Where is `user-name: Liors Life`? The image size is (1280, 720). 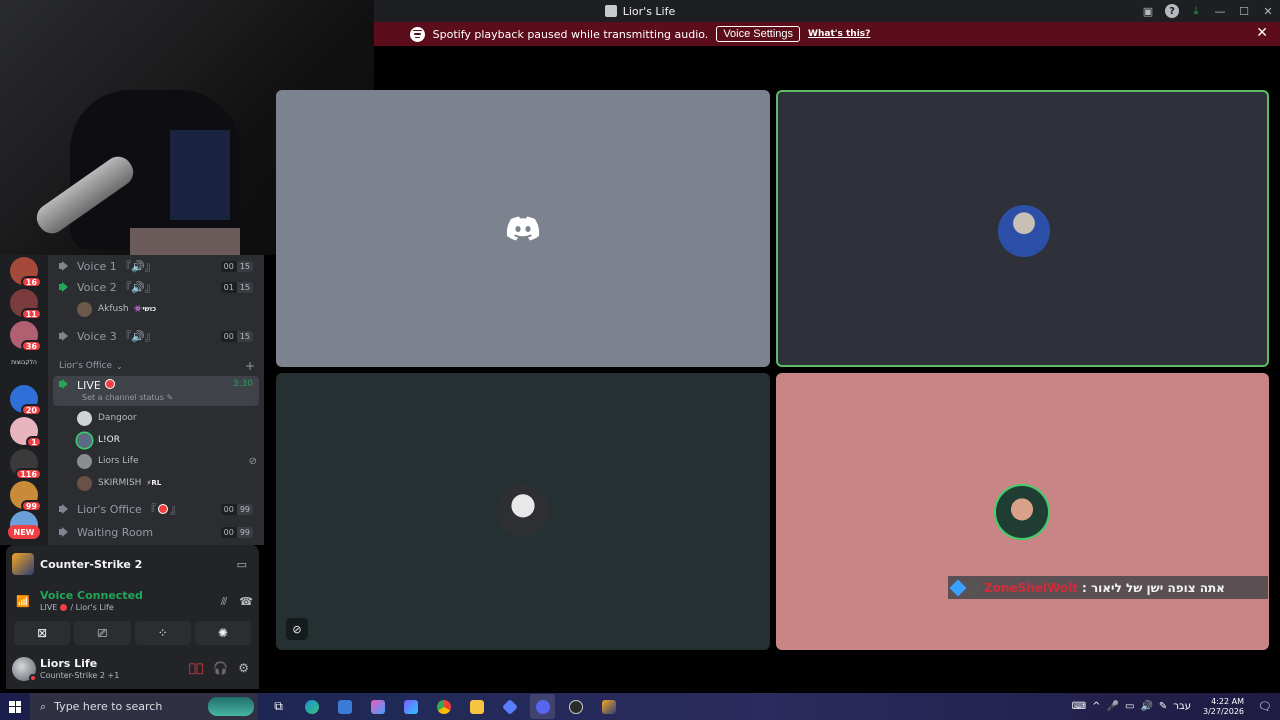
user-name: Liors Life is located at coordinates (68, 663).